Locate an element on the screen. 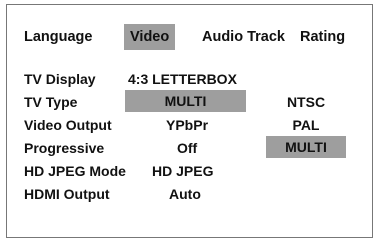 The image size is (379, 242). setting-label-tv-display: TV Display is located at coordinates (60, 79).